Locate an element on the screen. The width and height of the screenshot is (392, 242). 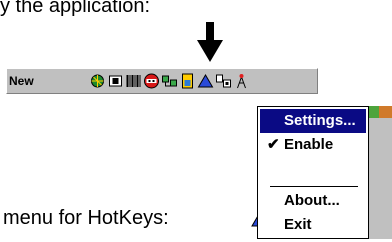
network-icon is located at coordinates (169, 81).